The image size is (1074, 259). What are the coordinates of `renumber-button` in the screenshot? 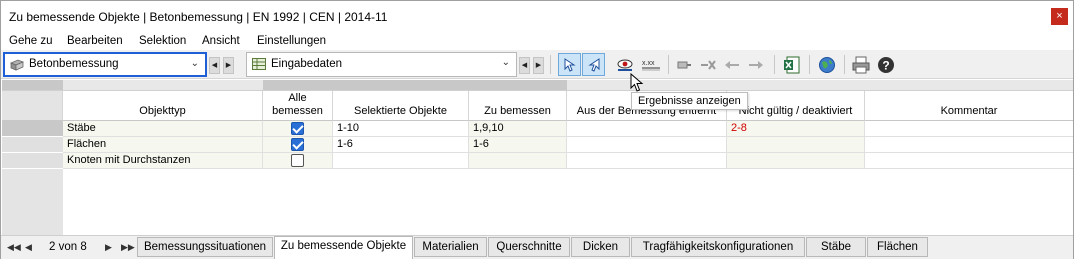 It's located at (683, 64).